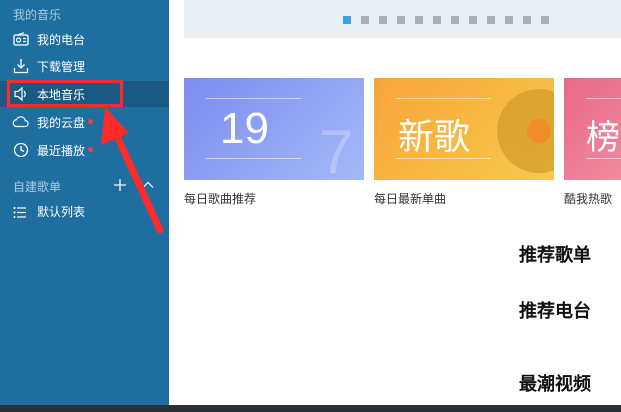 Image resolution: width=621 pixels, height=412 pixels. I want to click on sidebar-item-download-manager: 下载管理, so click(84, 66).